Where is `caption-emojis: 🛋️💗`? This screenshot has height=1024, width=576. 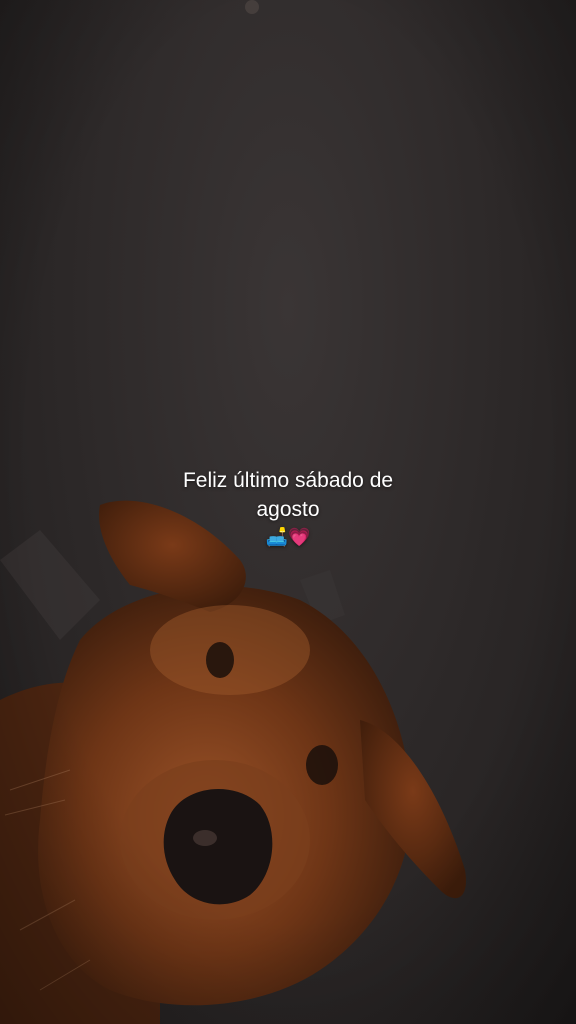 caption-emojis: 🛋️💗 is located at coordinates (288, 537).